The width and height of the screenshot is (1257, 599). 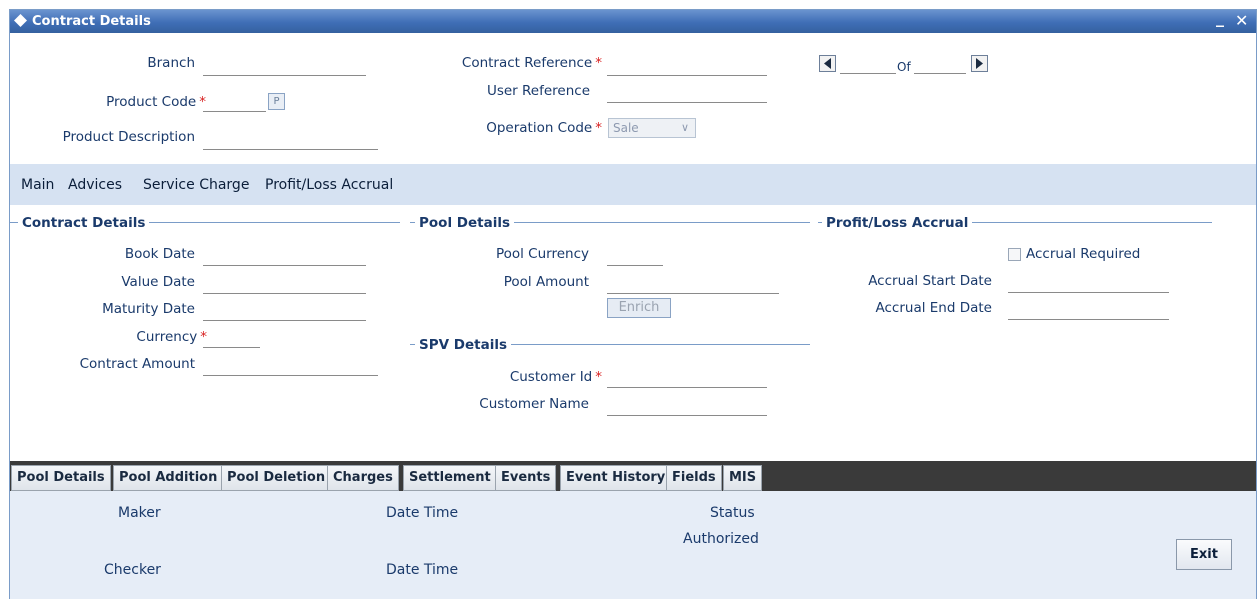 I want to click on total-records-field, so click(x=940, y=65).